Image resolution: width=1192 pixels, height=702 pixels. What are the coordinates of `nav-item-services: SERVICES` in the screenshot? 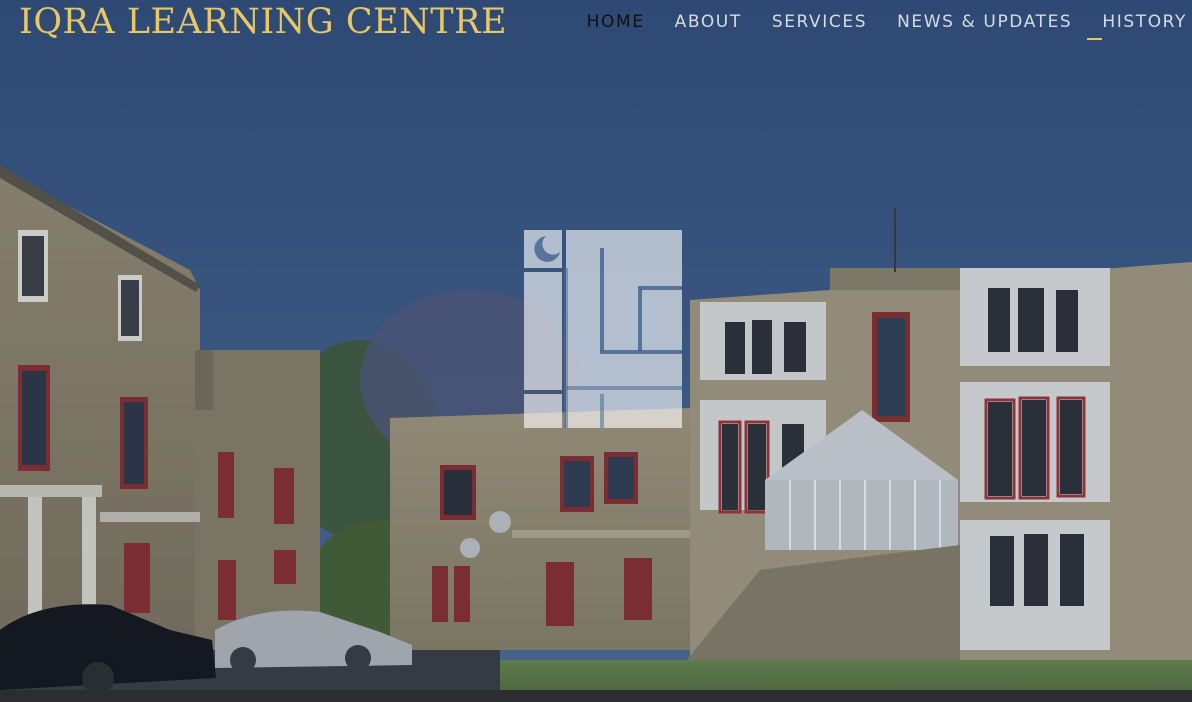 It's located at (819, 22).